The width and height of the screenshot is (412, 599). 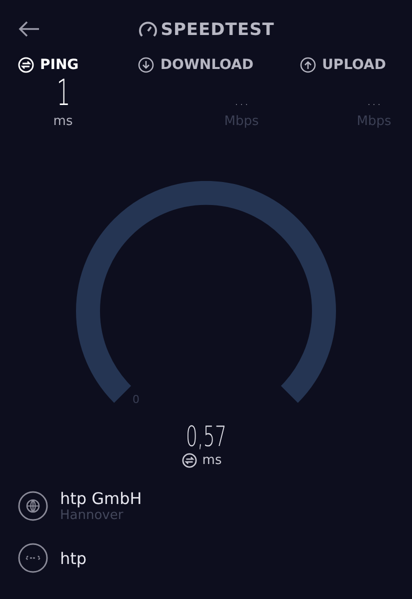 What do you see at coordinates (146, 65) in the screenshot?
I see `download-icon` at bounding box center [146, 65].